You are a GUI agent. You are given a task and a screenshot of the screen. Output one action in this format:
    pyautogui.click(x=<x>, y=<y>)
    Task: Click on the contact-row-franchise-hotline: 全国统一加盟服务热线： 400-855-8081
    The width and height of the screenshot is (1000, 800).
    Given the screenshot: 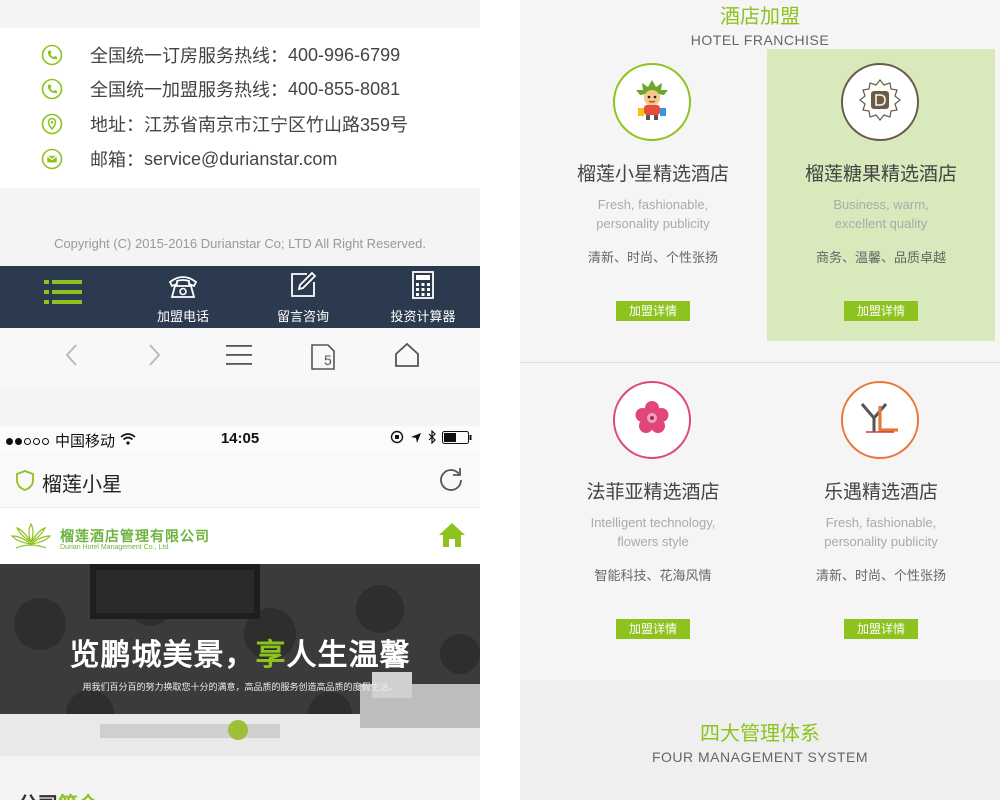 What is the action you would take?
    pyautogui.click(x=220, y=89)
    